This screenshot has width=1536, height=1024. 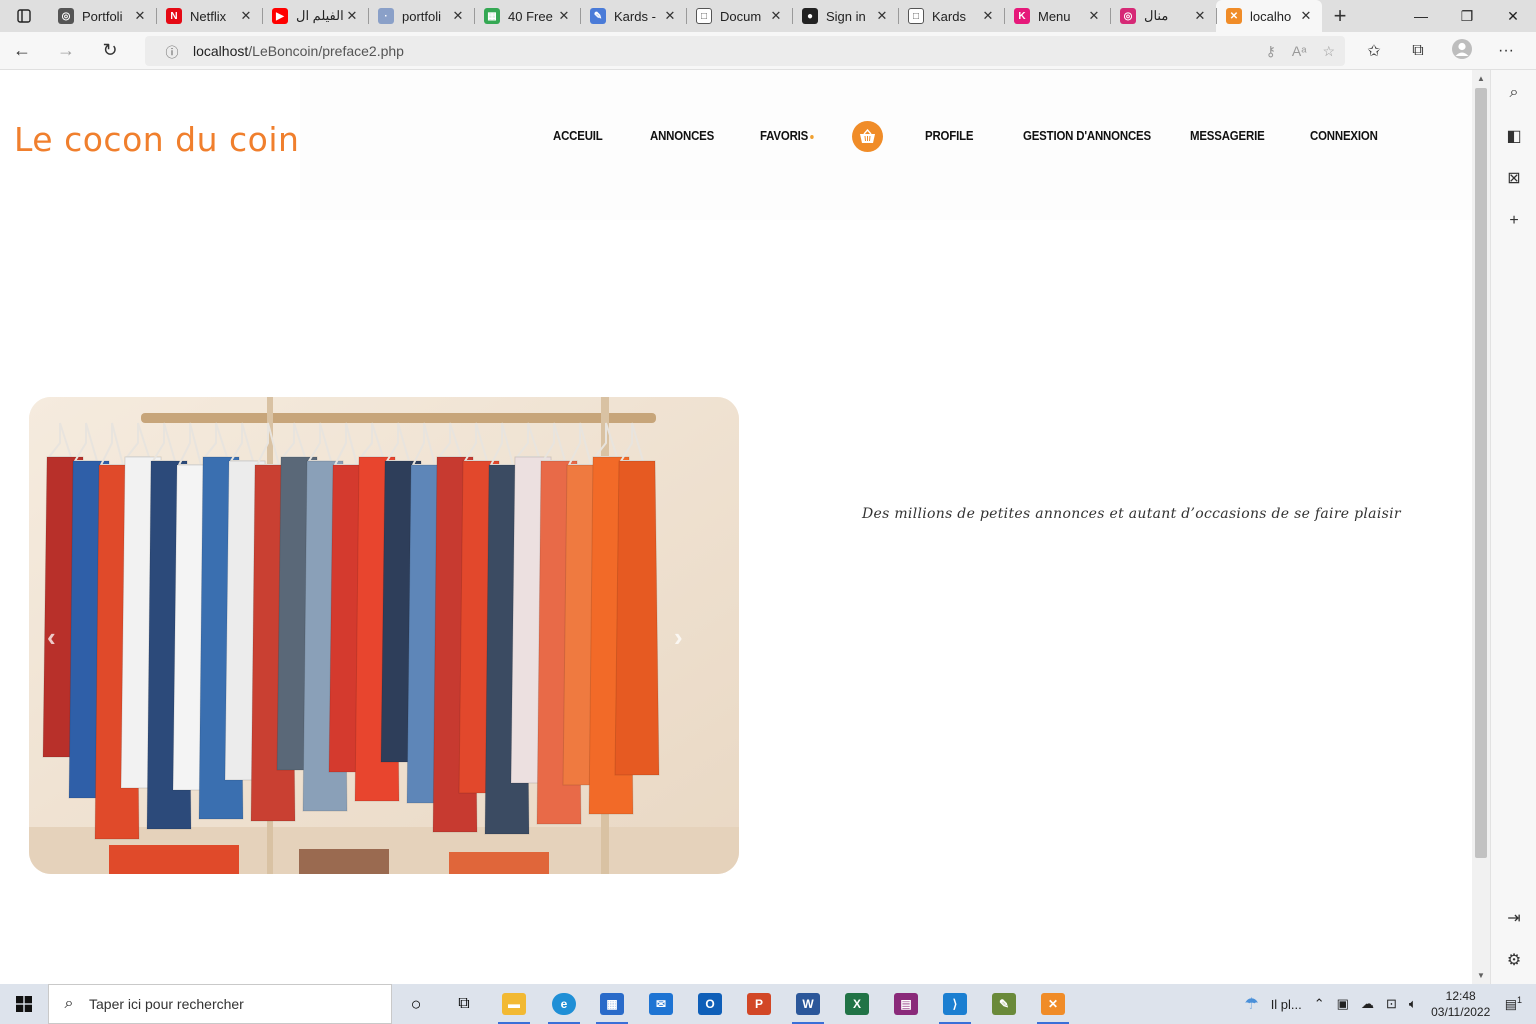 What do you see at coordinates (1367, 1004) in the screenshot?
I see `onedrive-icon: ☁` at bounding box center [1367, 1004].